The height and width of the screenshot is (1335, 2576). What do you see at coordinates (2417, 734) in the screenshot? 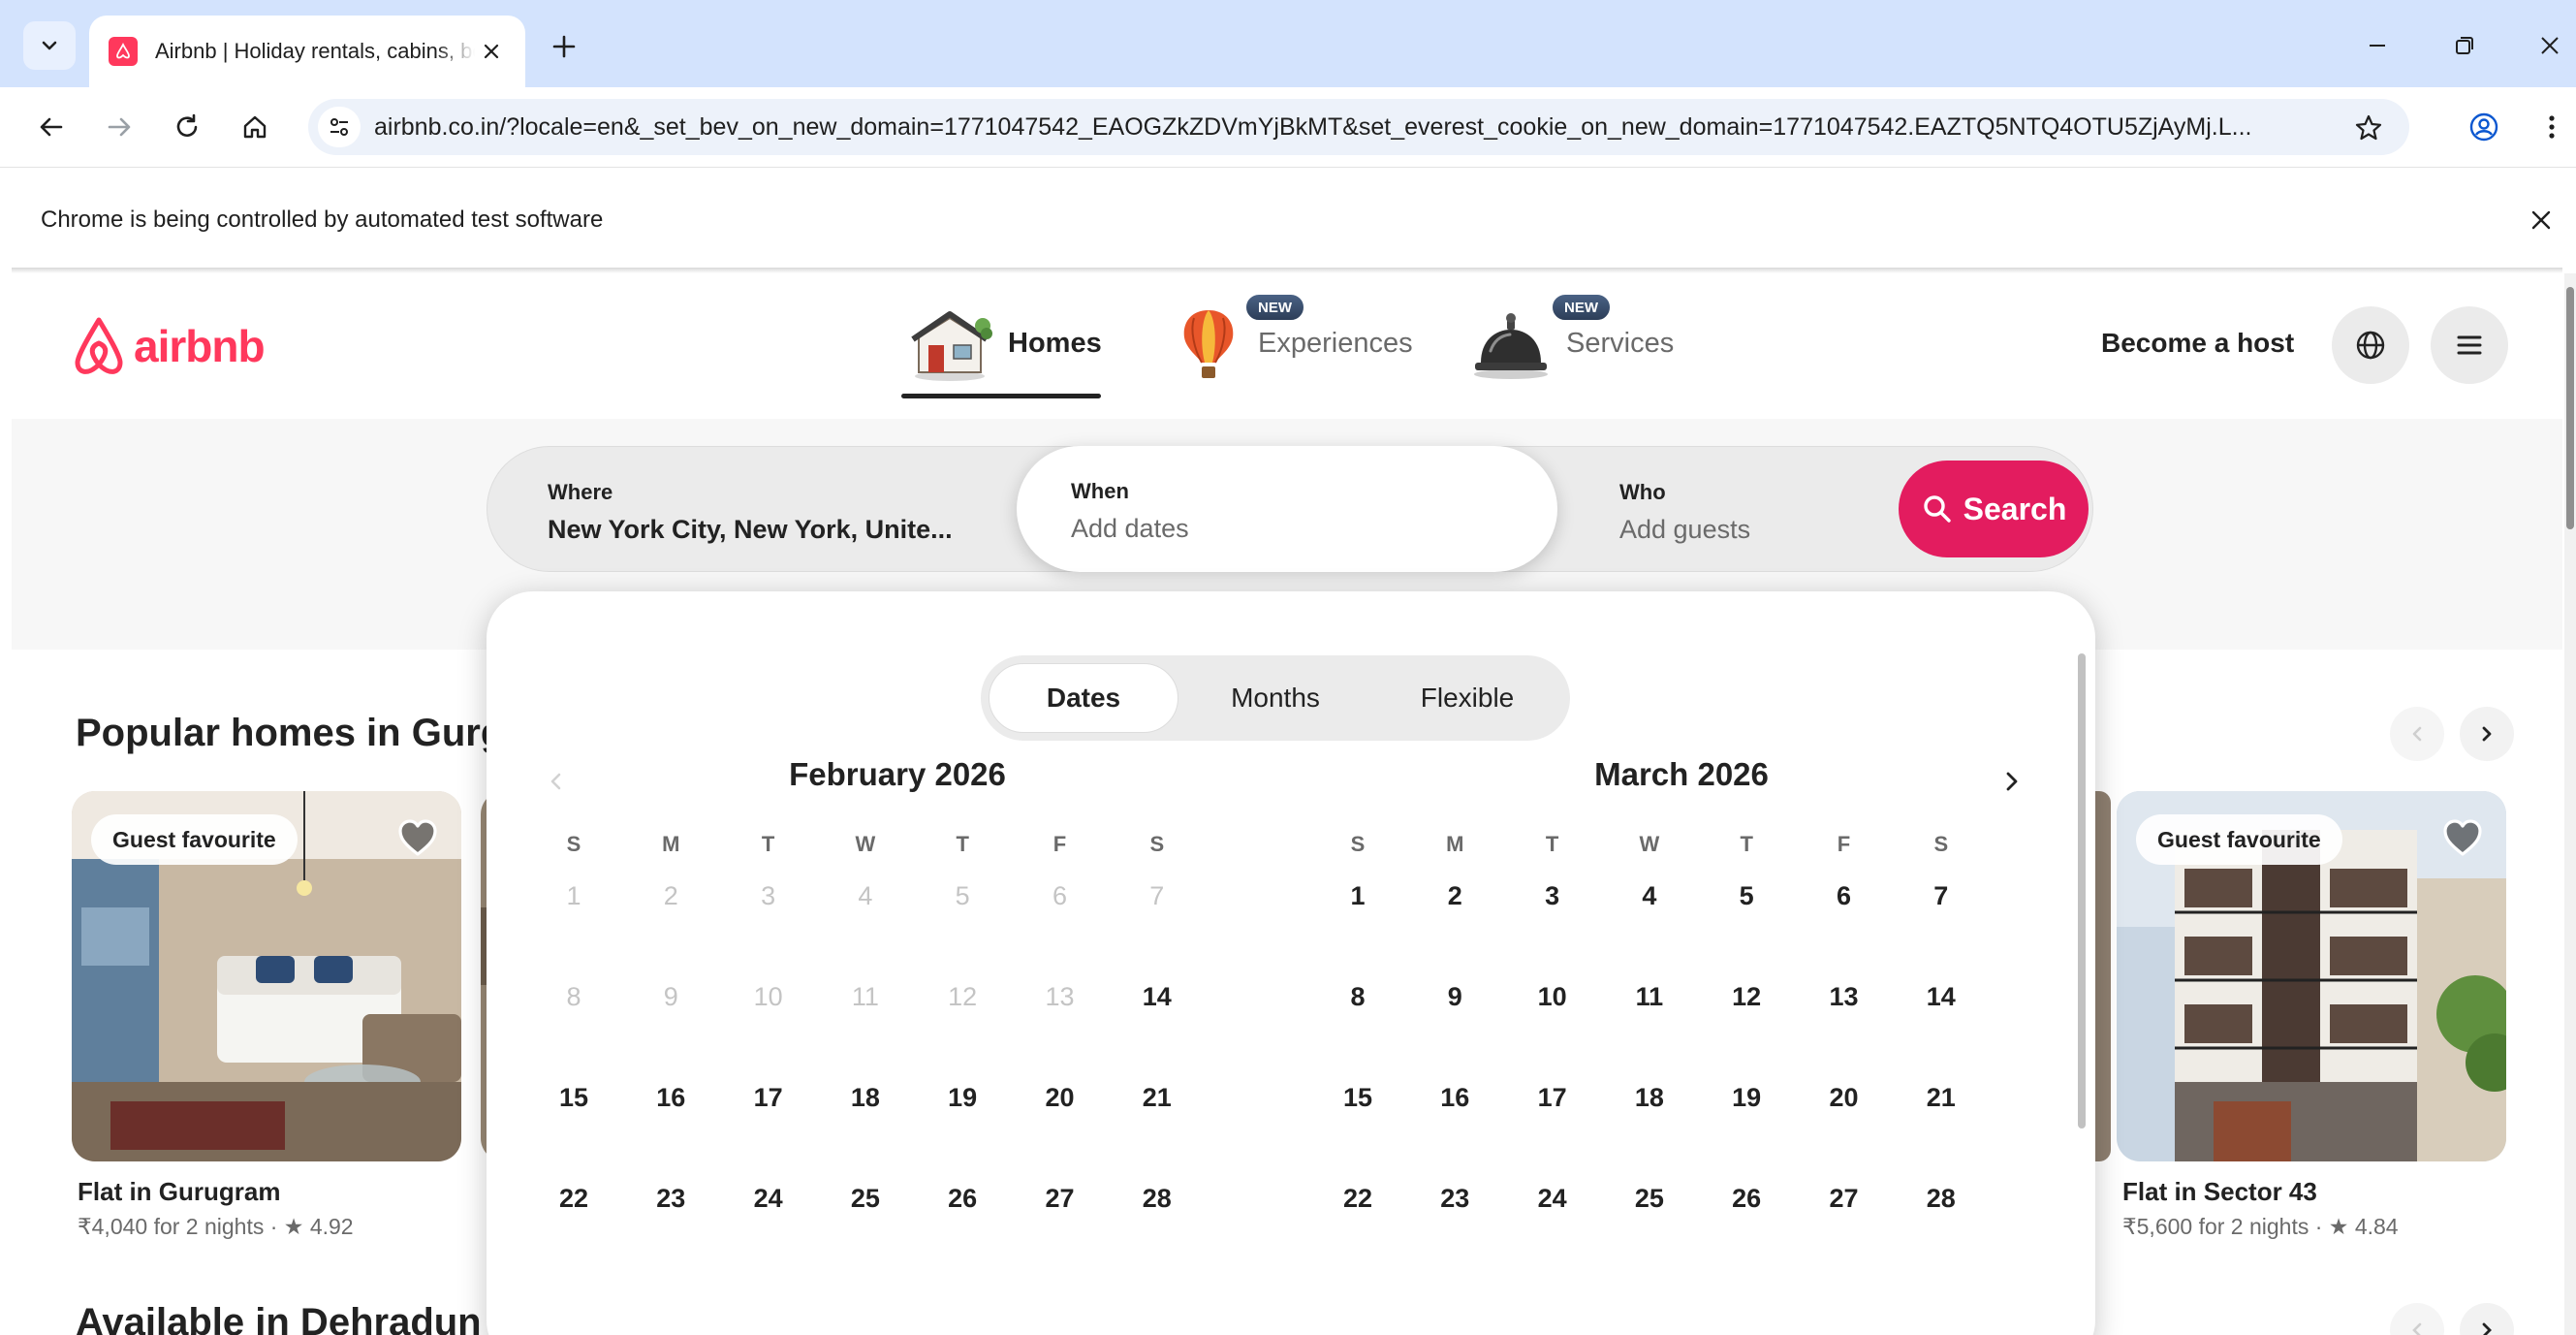
I see `carousel-prev-icon` at bounding box center [2417, 734].